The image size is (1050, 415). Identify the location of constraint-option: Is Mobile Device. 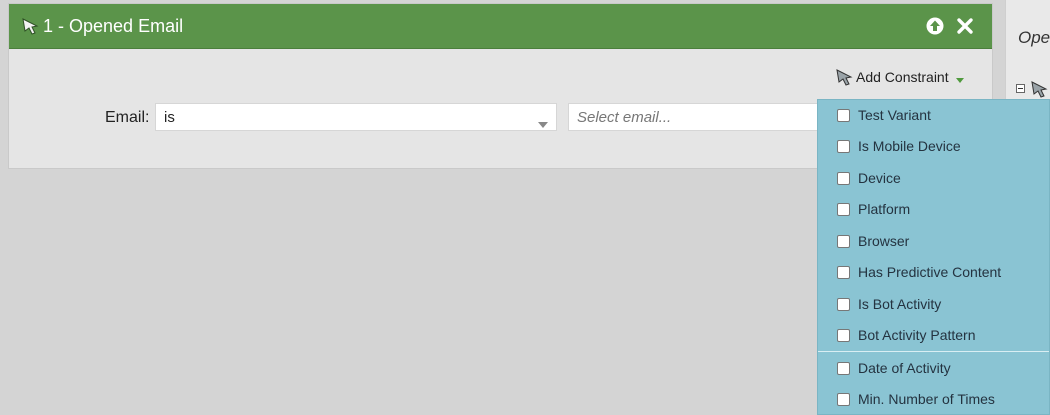
(933, 146).